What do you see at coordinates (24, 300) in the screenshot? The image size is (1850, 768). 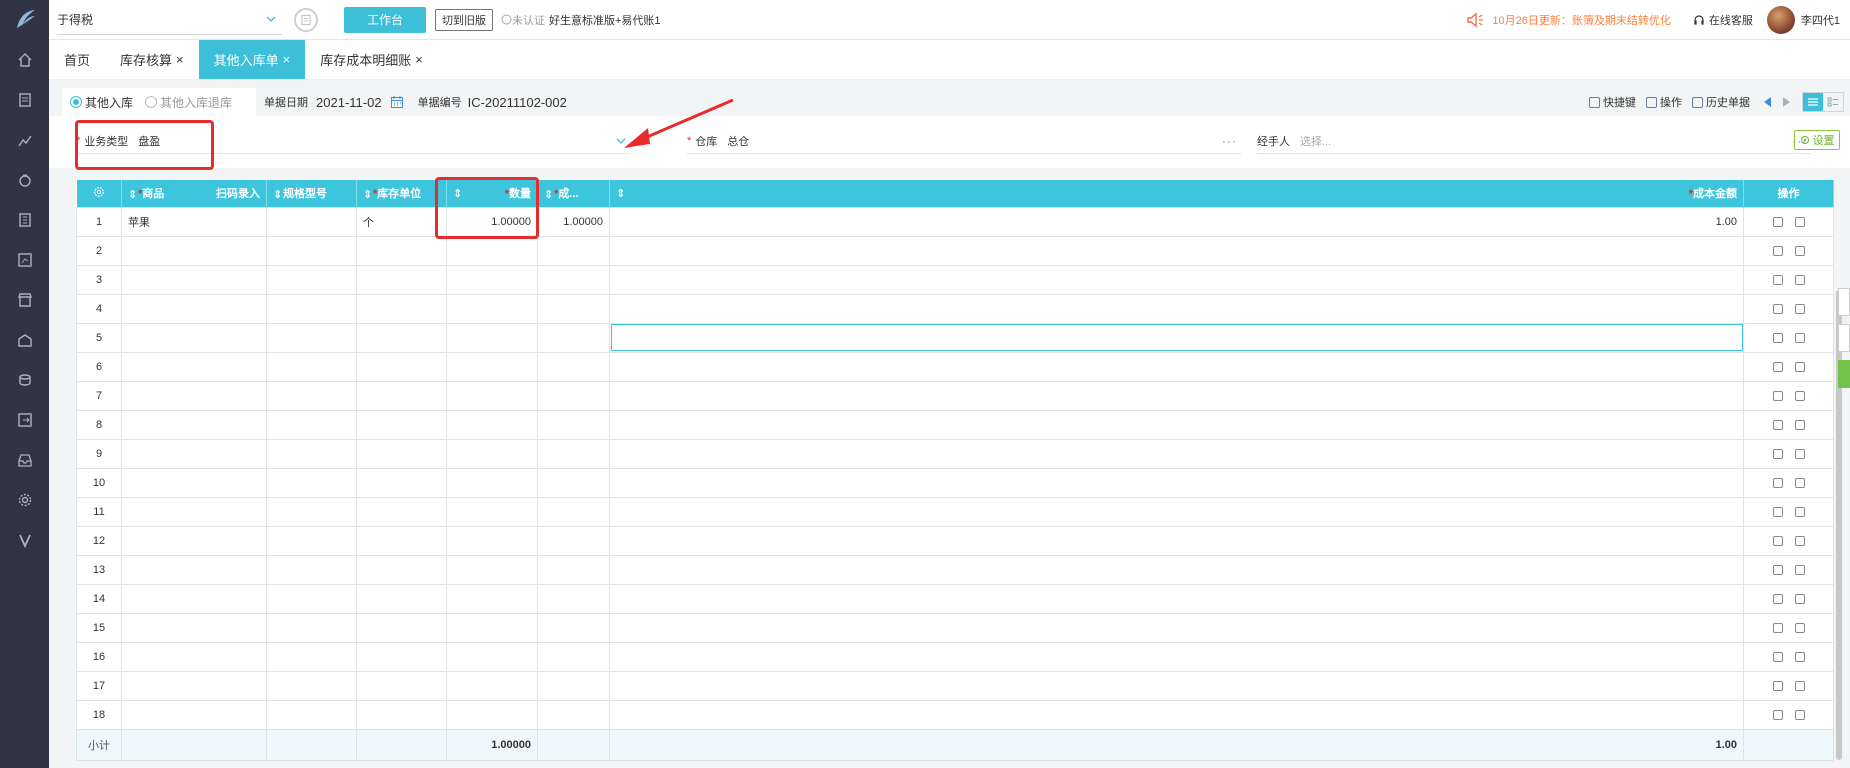 I see `store-icon` at bounding box center [24, 300].